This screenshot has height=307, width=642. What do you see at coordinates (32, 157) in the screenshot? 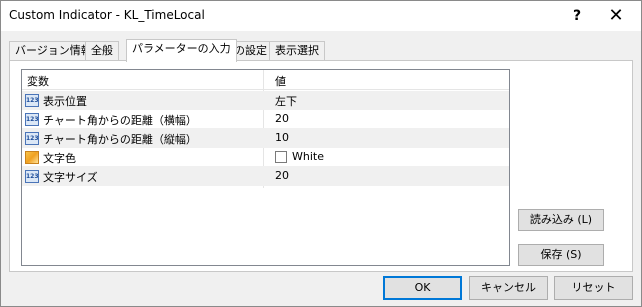
I see `color-param-icon` at bounding box center [32, 157].